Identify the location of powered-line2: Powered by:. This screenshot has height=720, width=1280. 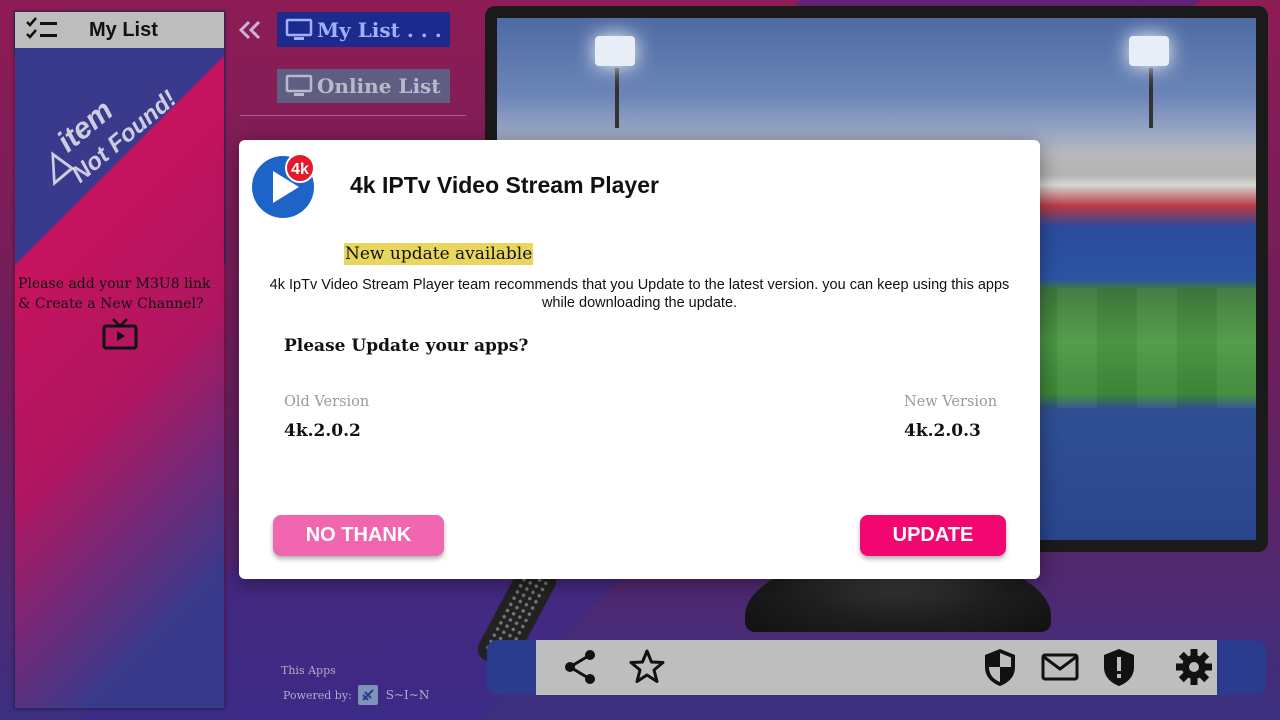
(317, 695).